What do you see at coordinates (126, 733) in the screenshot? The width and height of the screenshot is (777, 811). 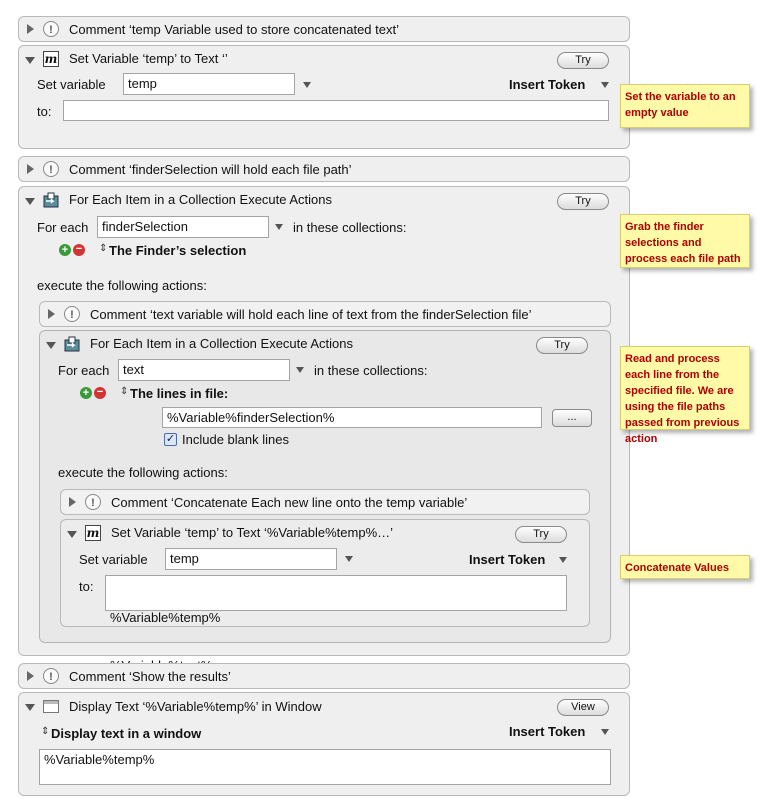 I see `display-mode: Display text in a window` at bounding box center [126, 733].